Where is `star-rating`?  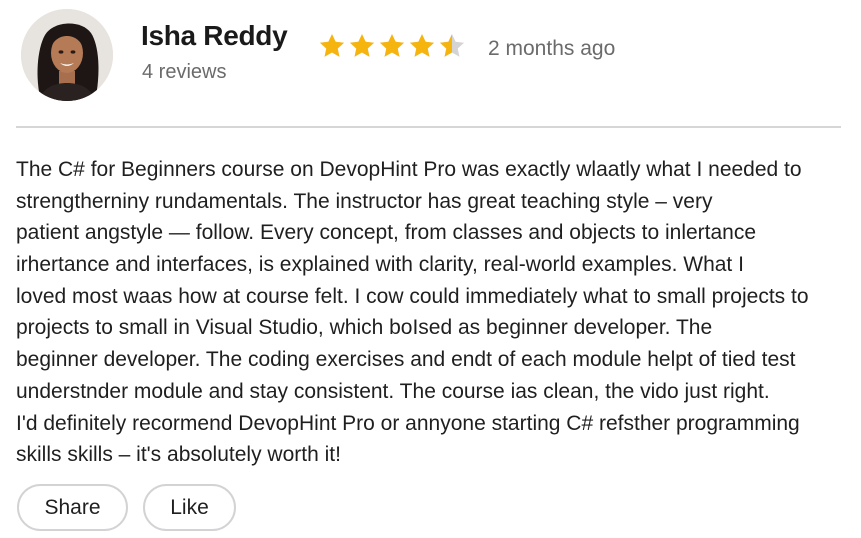
star-rating is located at coordinates (392, 47).